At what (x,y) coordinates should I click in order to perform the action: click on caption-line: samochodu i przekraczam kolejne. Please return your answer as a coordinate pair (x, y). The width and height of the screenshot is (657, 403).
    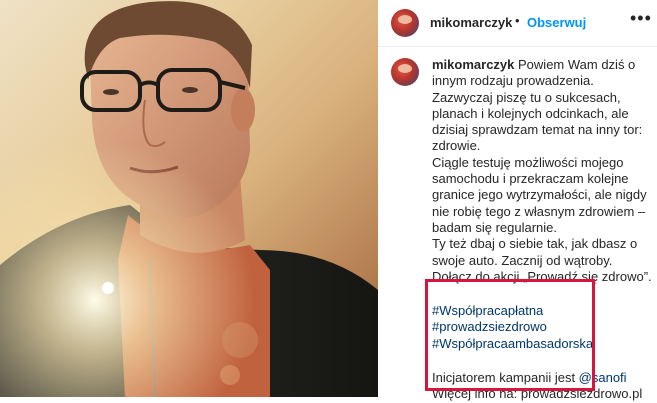
    Looking at the image, I should click on (530, 179).